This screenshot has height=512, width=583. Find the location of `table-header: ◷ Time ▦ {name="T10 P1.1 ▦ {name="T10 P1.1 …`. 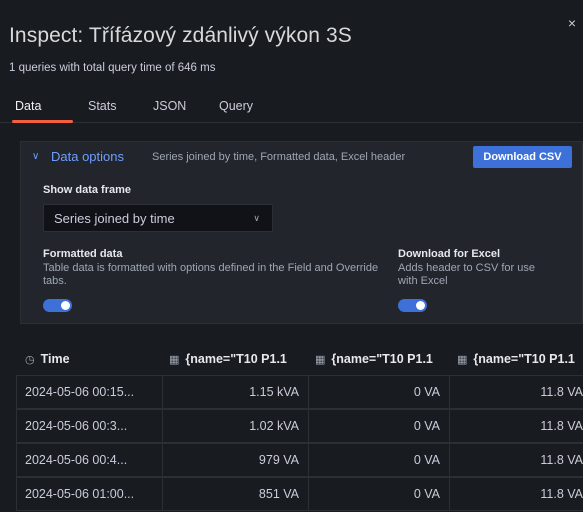

table-header: ◷ Time ▦ {name="T10 P1.1 ▦ {name="T10 P1.1 … is located at coordinates (299, 360).